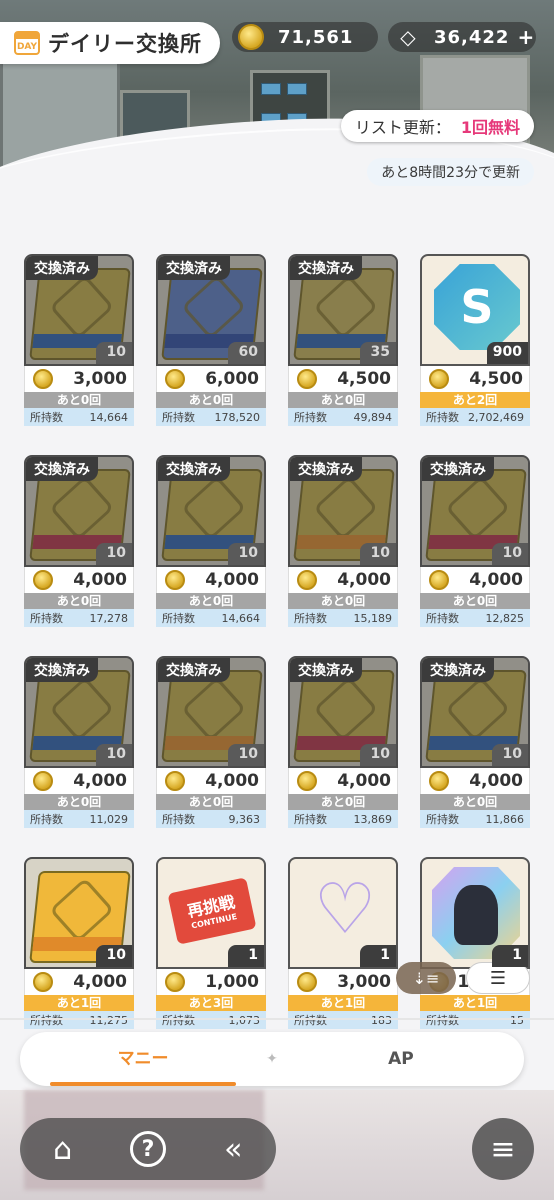 The image size is (554, 1200). Describe the element at coordinates (79, 819) in the screenshot. I see `owned-count: 所持数 11,029` at that location.